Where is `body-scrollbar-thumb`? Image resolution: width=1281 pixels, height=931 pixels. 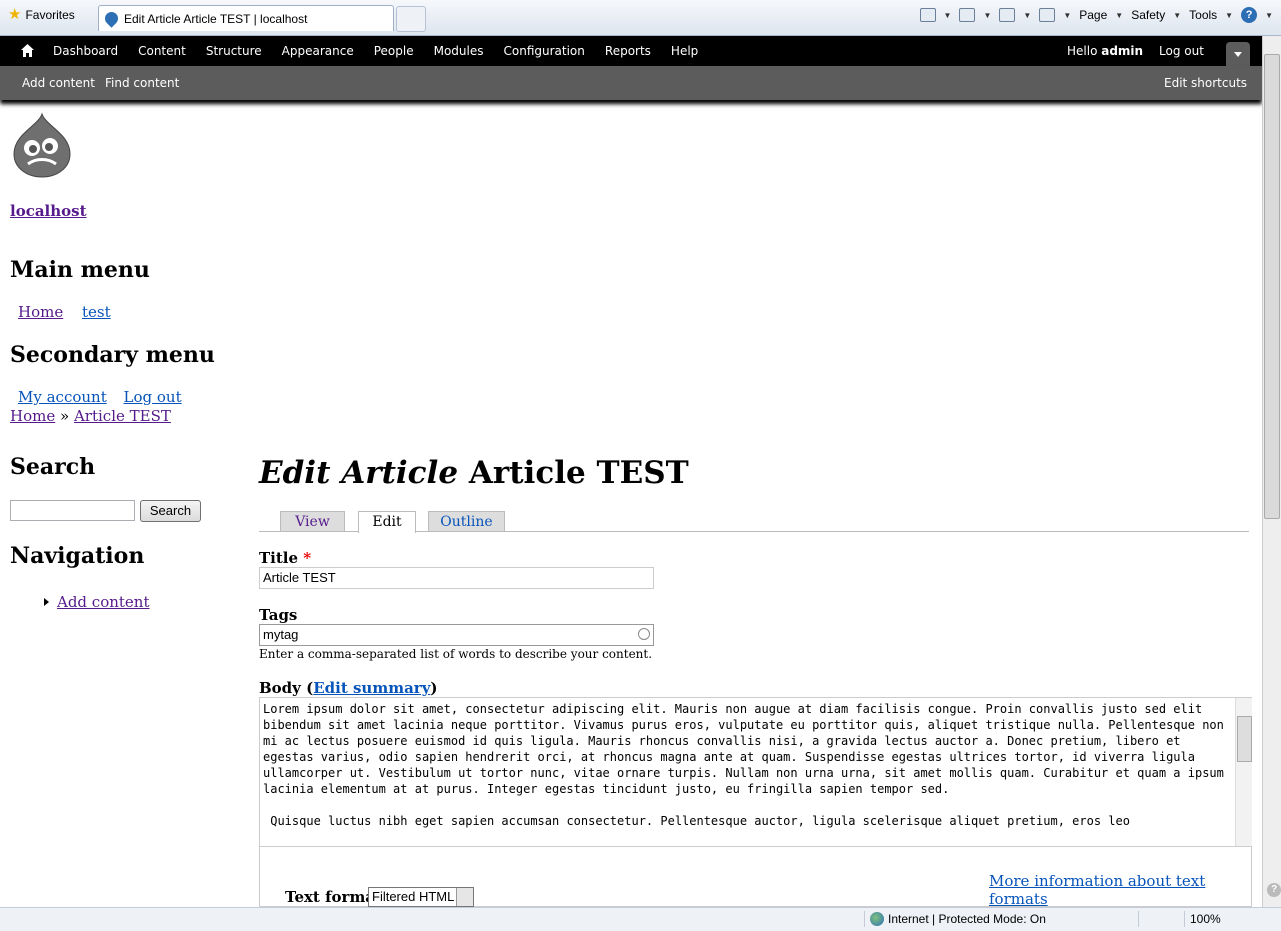 body-scrollbar-thumb is located at coordinates (1244, 739).